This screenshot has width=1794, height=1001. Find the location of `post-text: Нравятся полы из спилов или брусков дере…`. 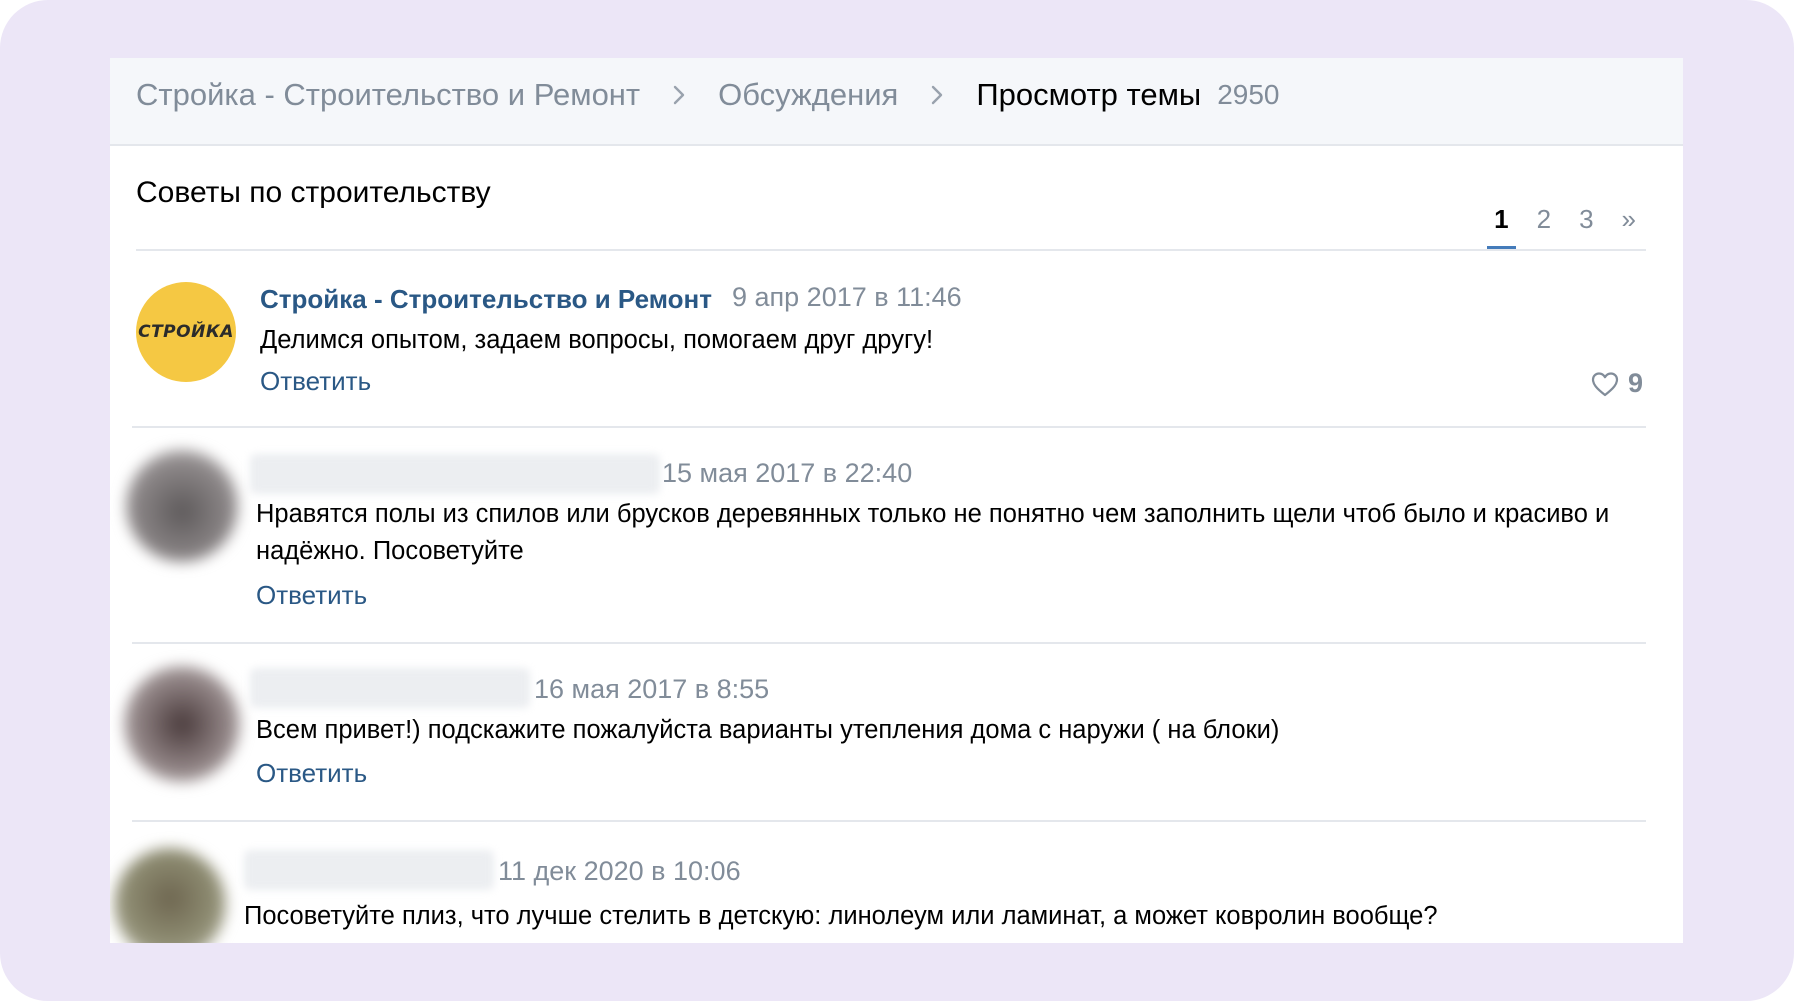

post-text: Нравятся полы из спилов или брусков дере… is located at coordinates (933, 532).